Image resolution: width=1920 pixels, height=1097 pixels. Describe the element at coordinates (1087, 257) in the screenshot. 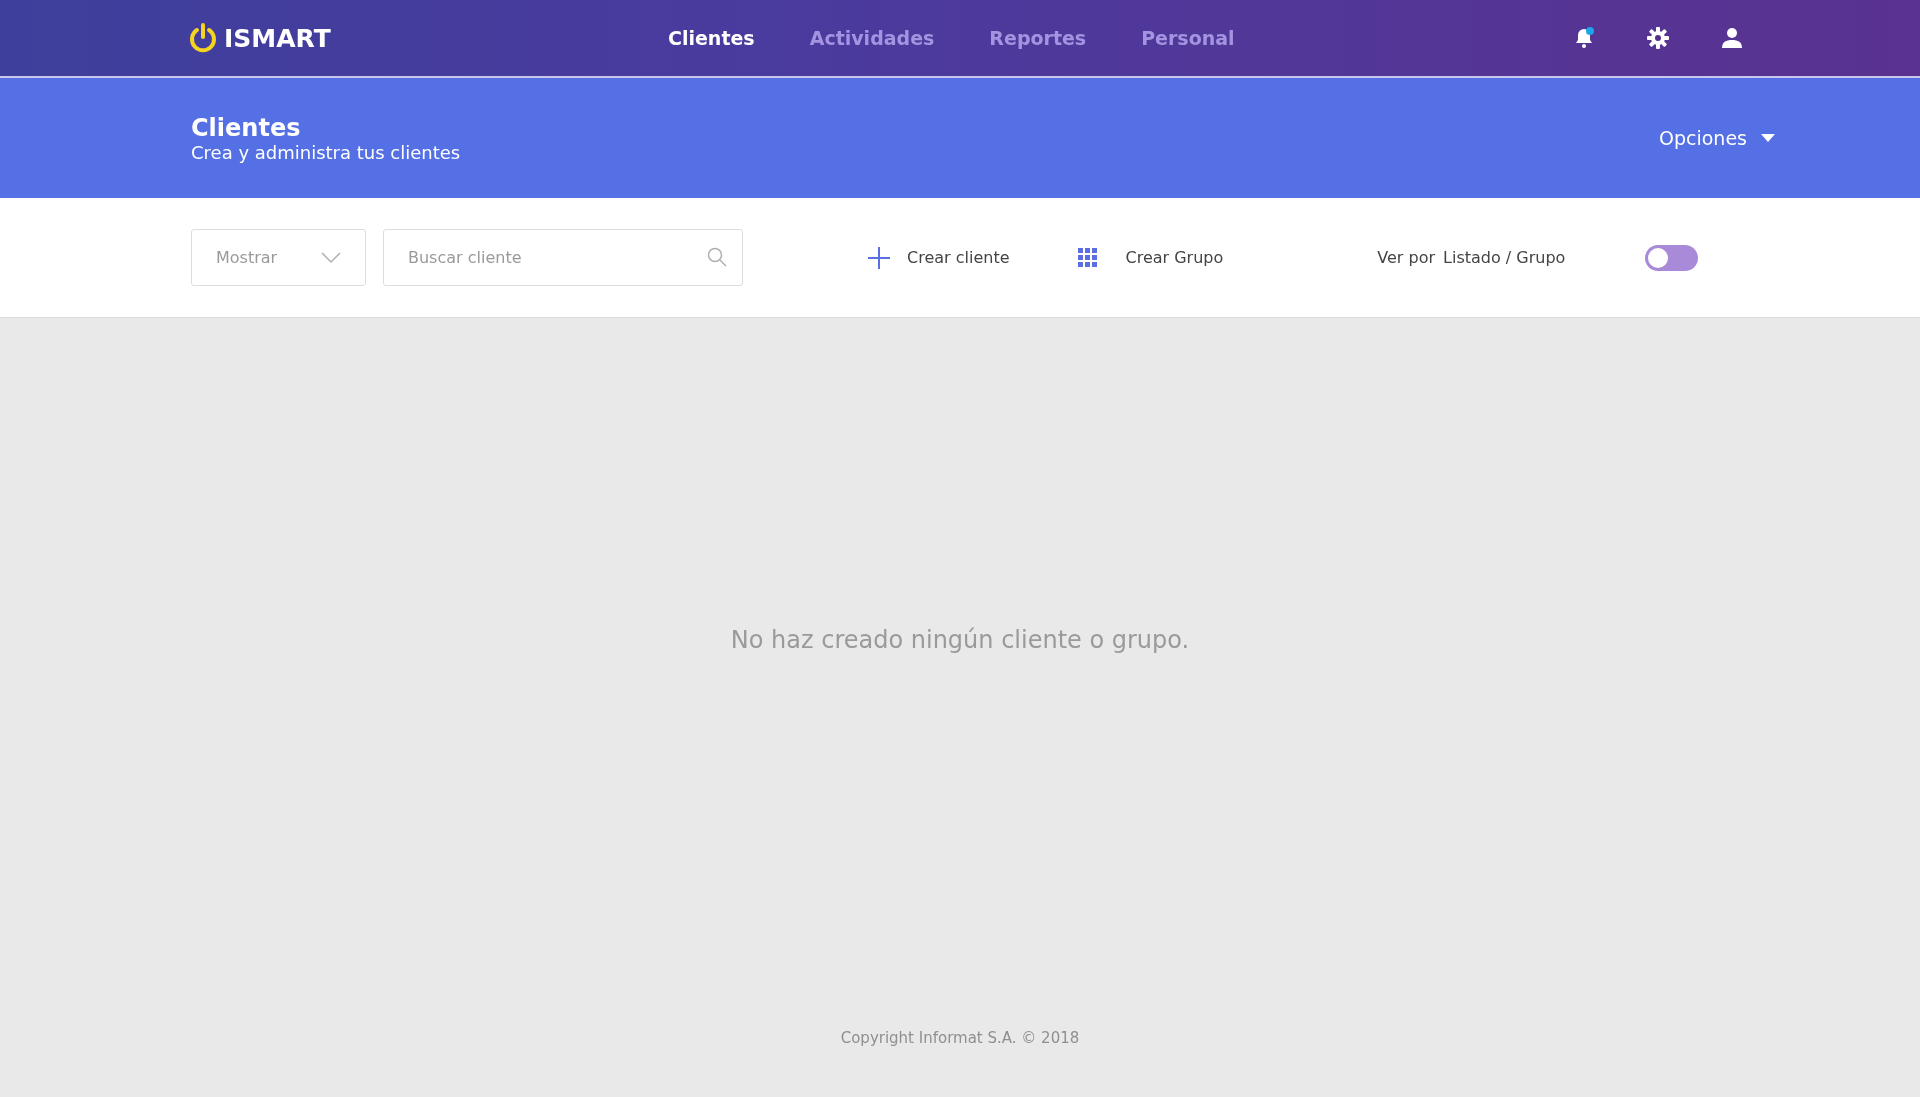

I see `grid-icon` at that location.